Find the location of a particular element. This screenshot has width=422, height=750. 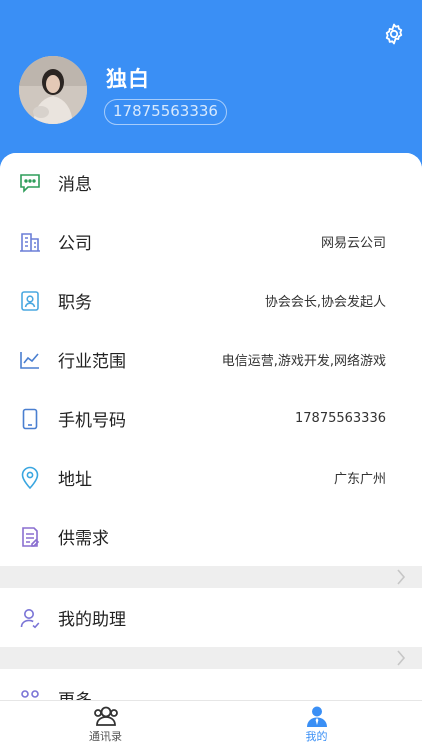

document-icon is located at coordinates (30, 537).